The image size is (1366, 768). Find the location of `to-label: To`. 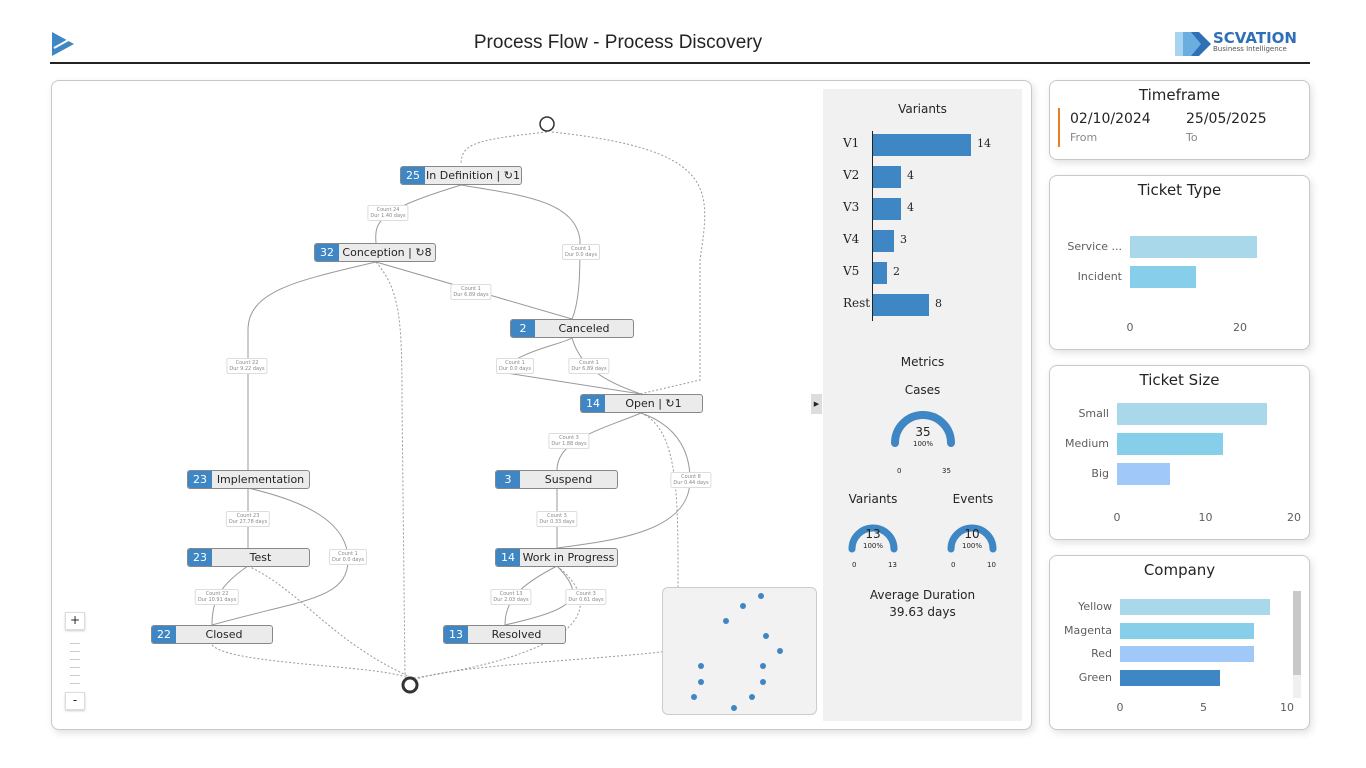

to-label: To is located at coordinates (1192, 137).